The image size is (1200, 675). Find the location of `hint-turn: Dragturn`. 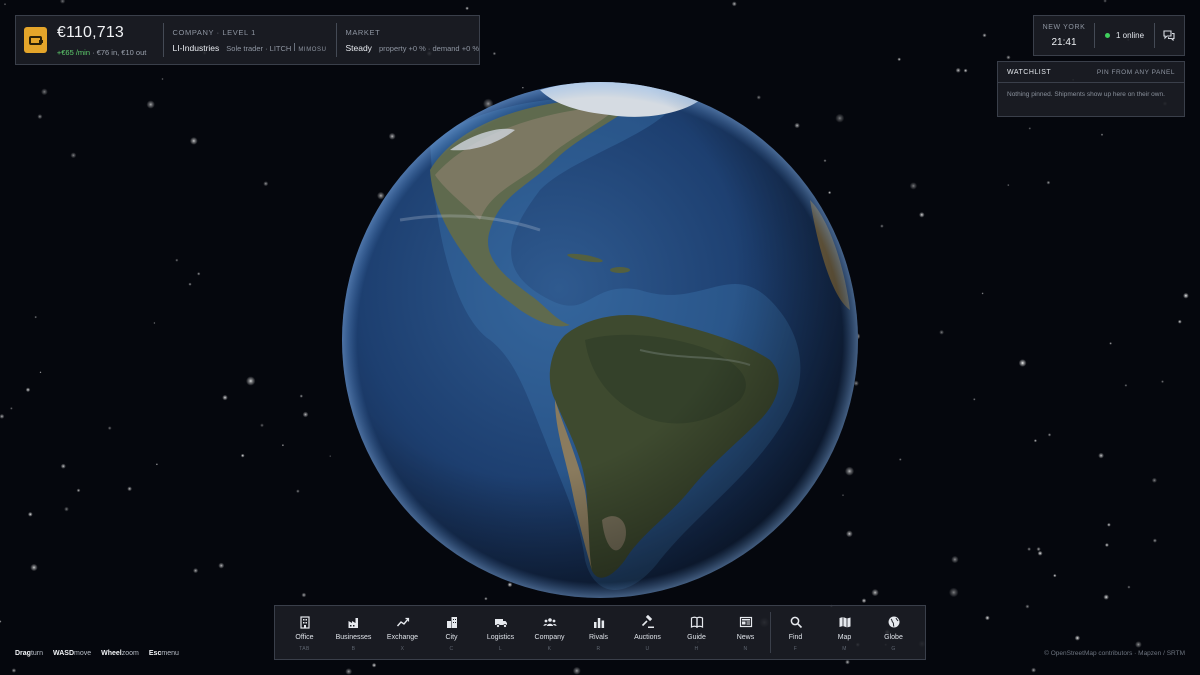

hint-turn: Dragturn is located at coordinates (29, 653).